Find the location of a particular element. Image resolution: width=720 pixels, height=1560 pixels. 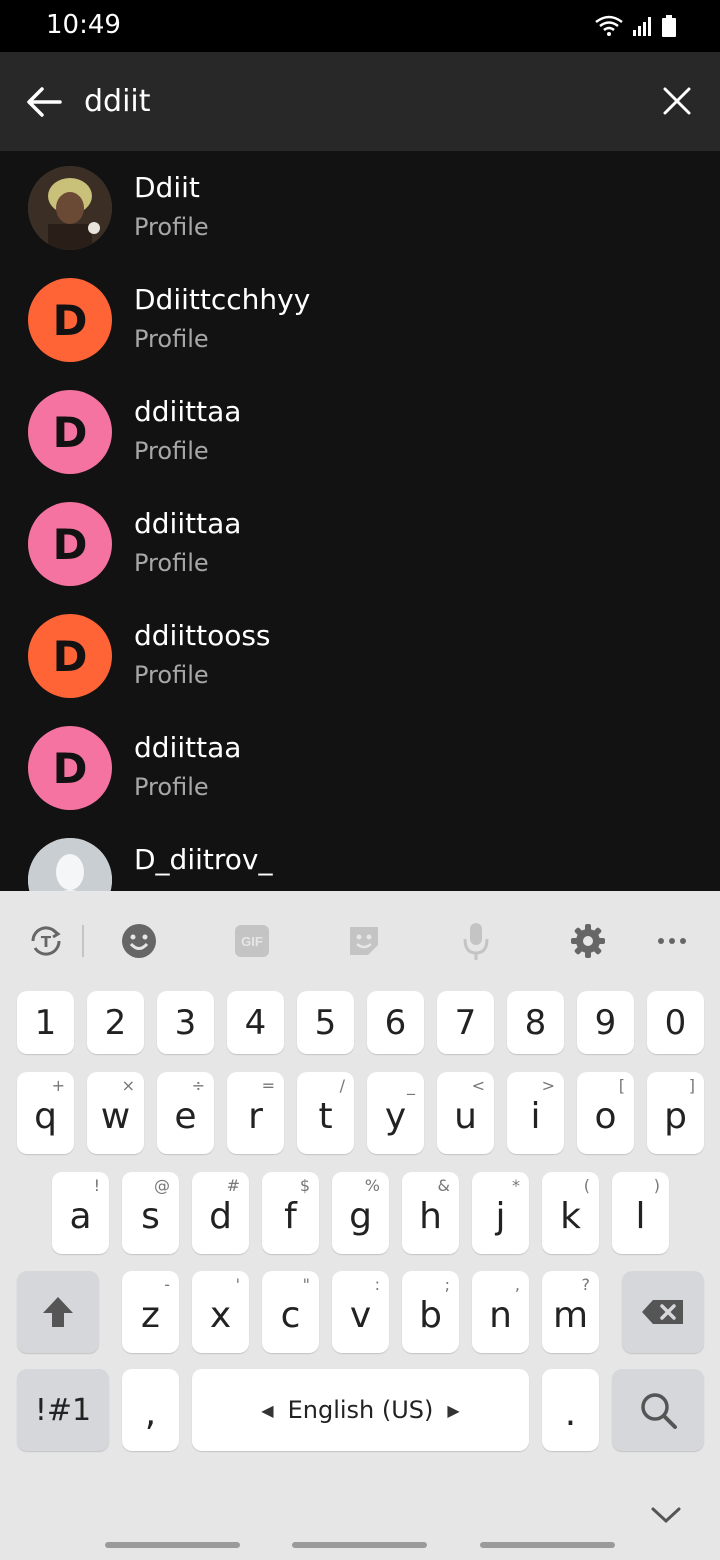

avatar is located at coordinates (70, 208).